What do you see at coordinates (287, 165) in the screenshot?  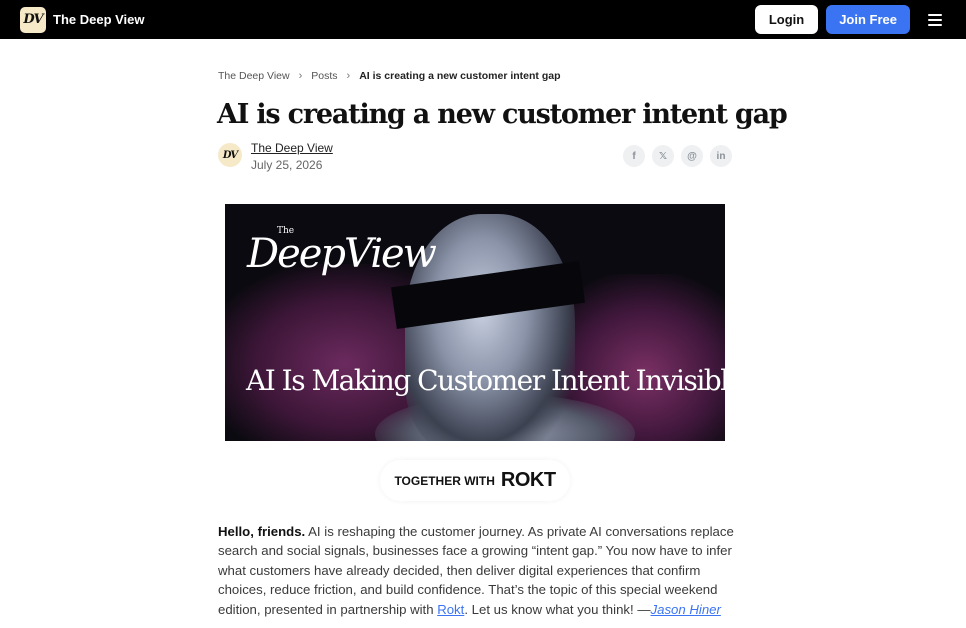 I see `post-date: July 25, 2026` at bounding box center [287, 165].